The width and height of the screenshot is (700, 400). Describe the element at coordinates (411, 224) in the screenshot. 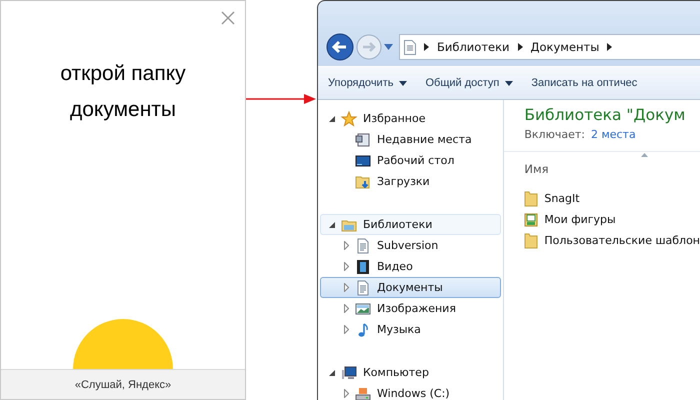

I see `tree-item: Библиотеки` at that location.